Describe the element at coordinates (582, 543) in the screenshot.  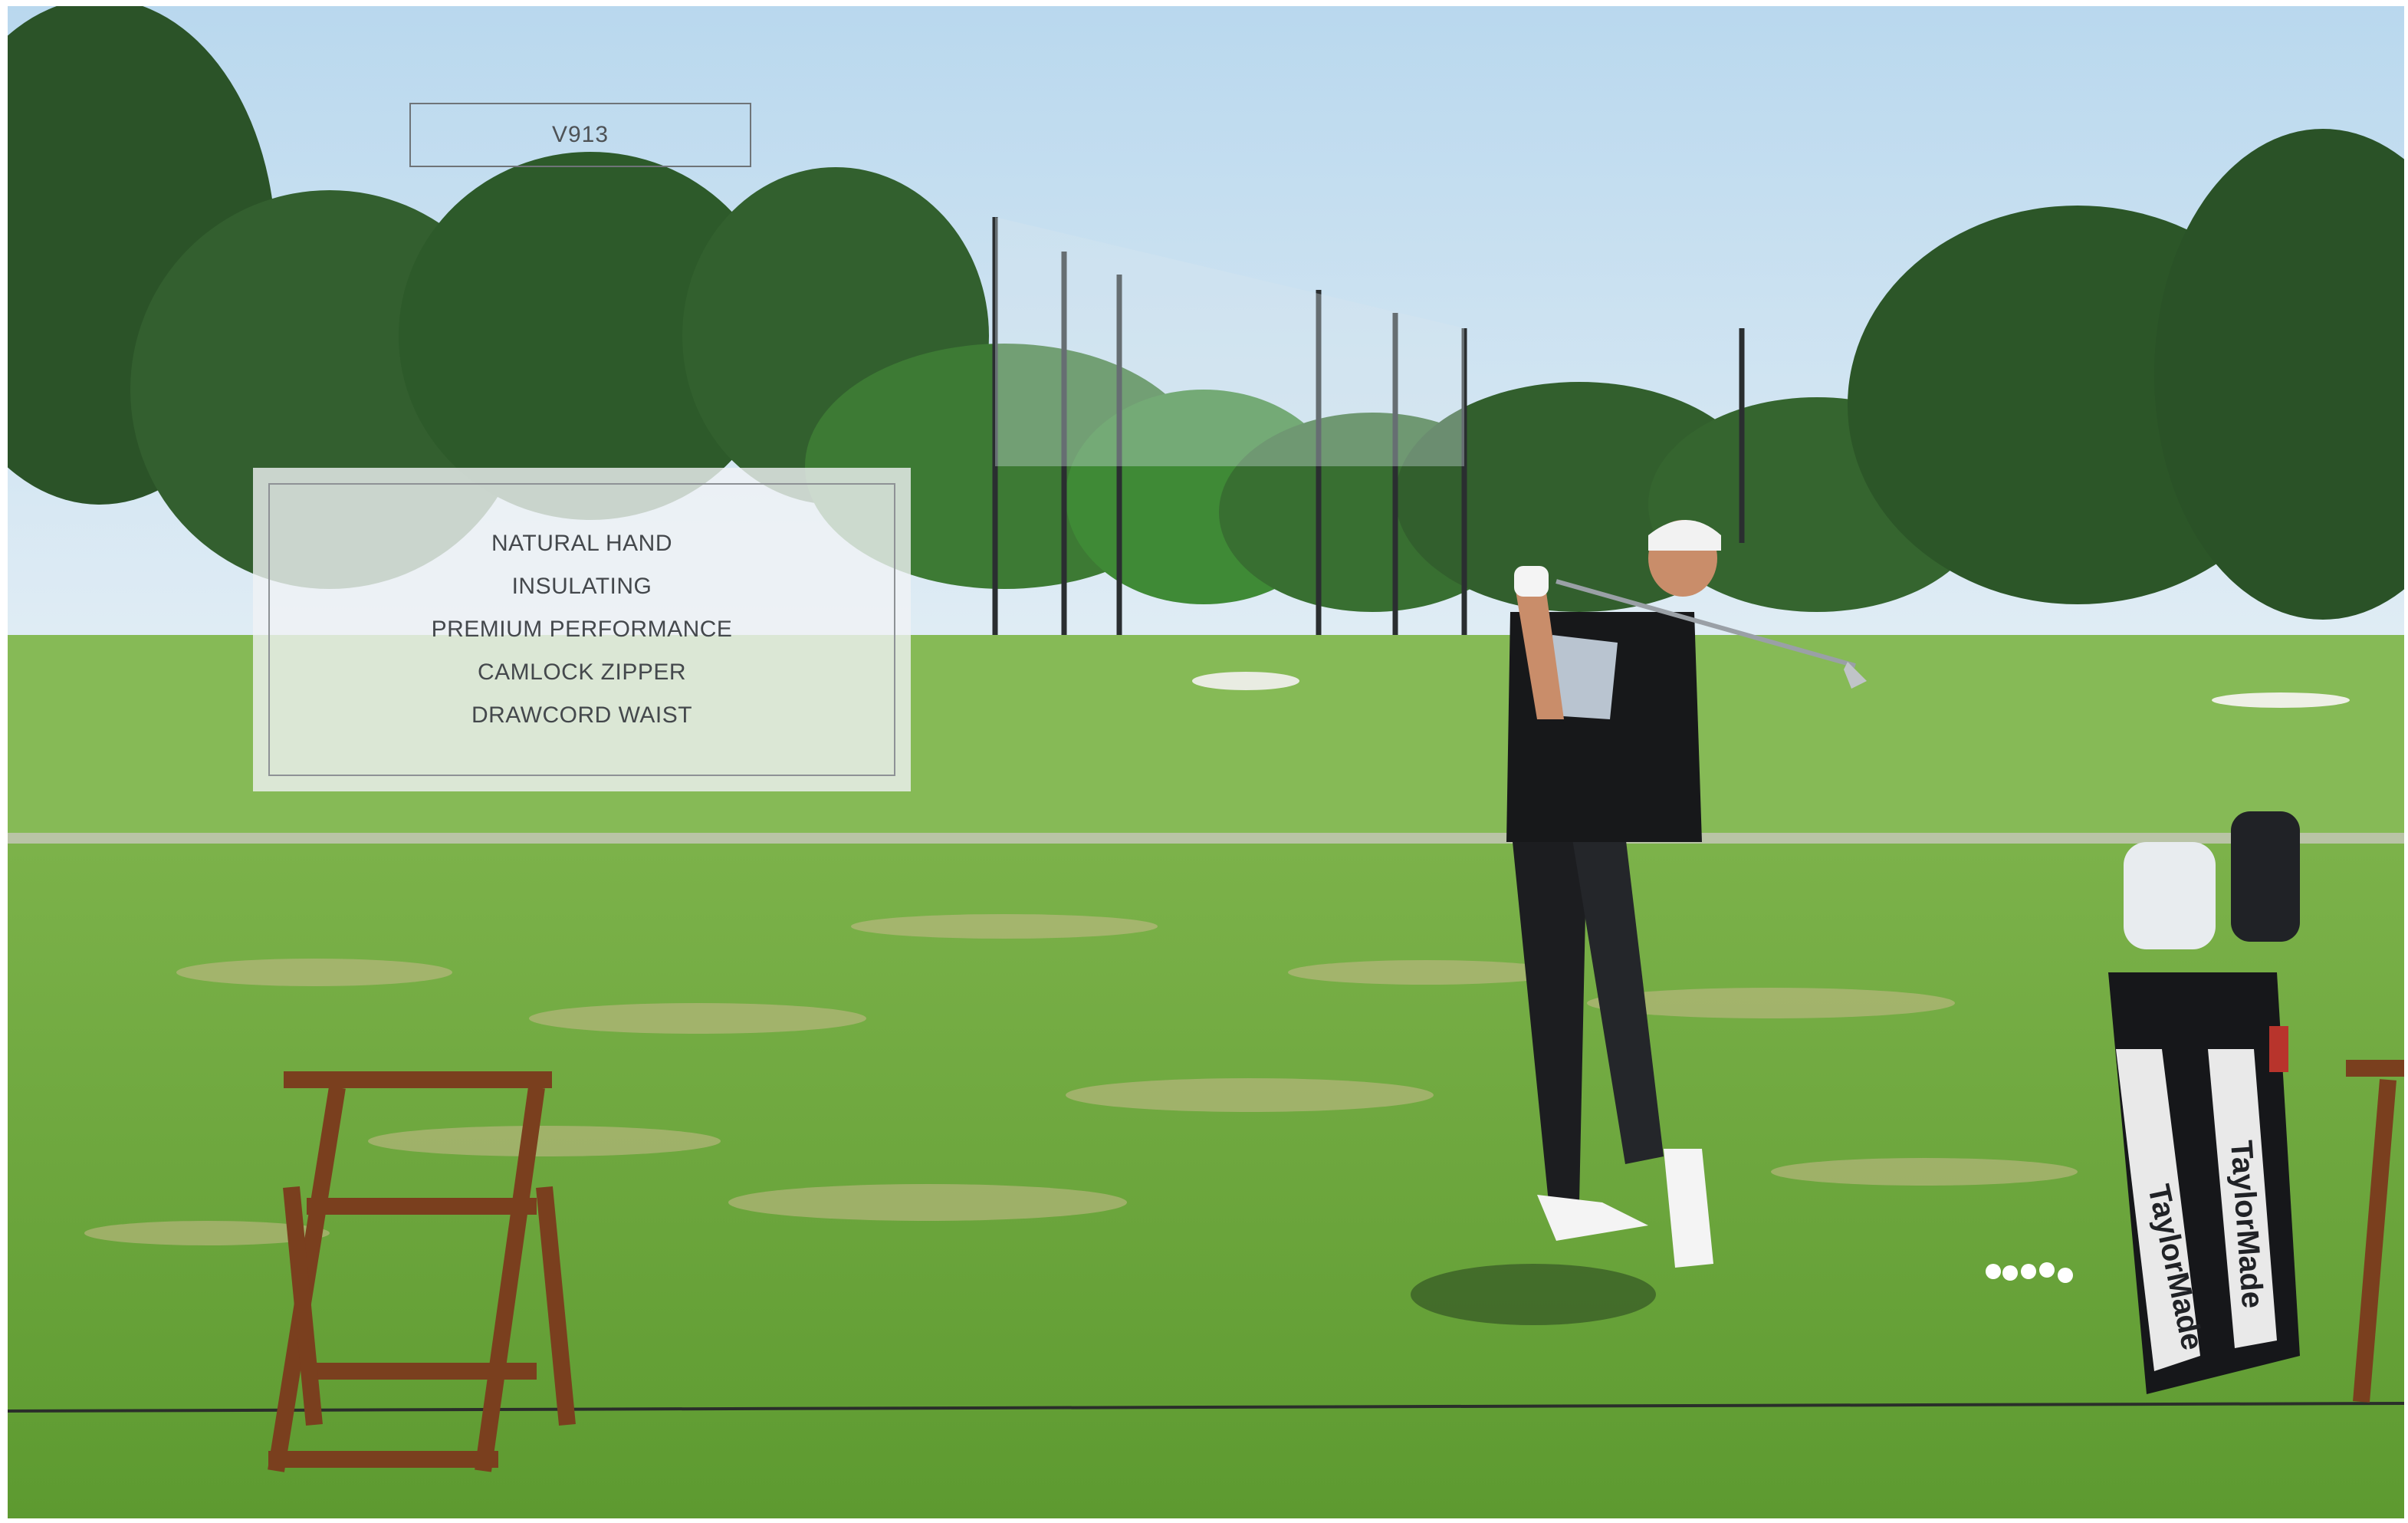
I see `feature-item: NATURAL HAND` at that location.